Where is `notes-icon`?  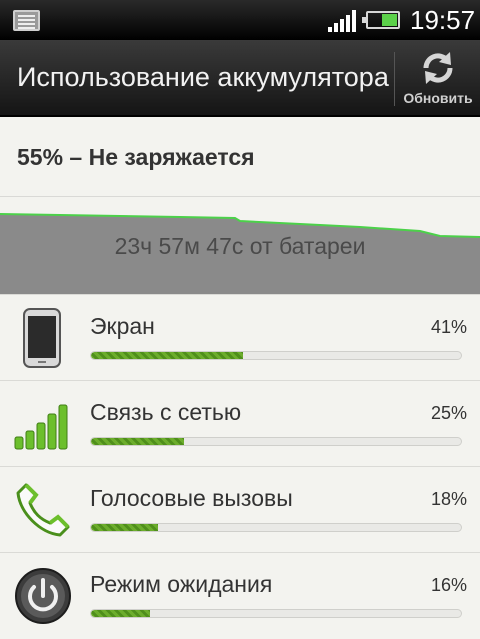
notes-icon is located at coordinates (26, 20).